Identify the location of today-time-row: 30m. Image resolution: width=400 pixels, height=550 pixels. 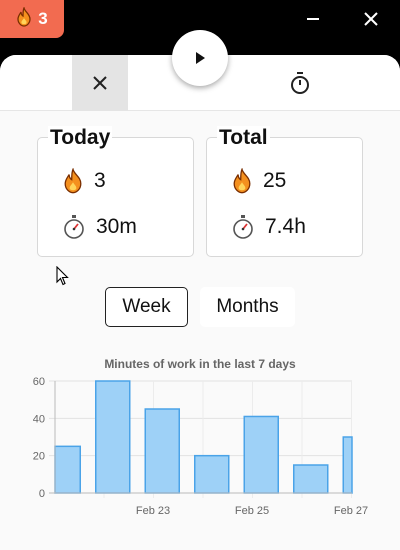
(99, 227).